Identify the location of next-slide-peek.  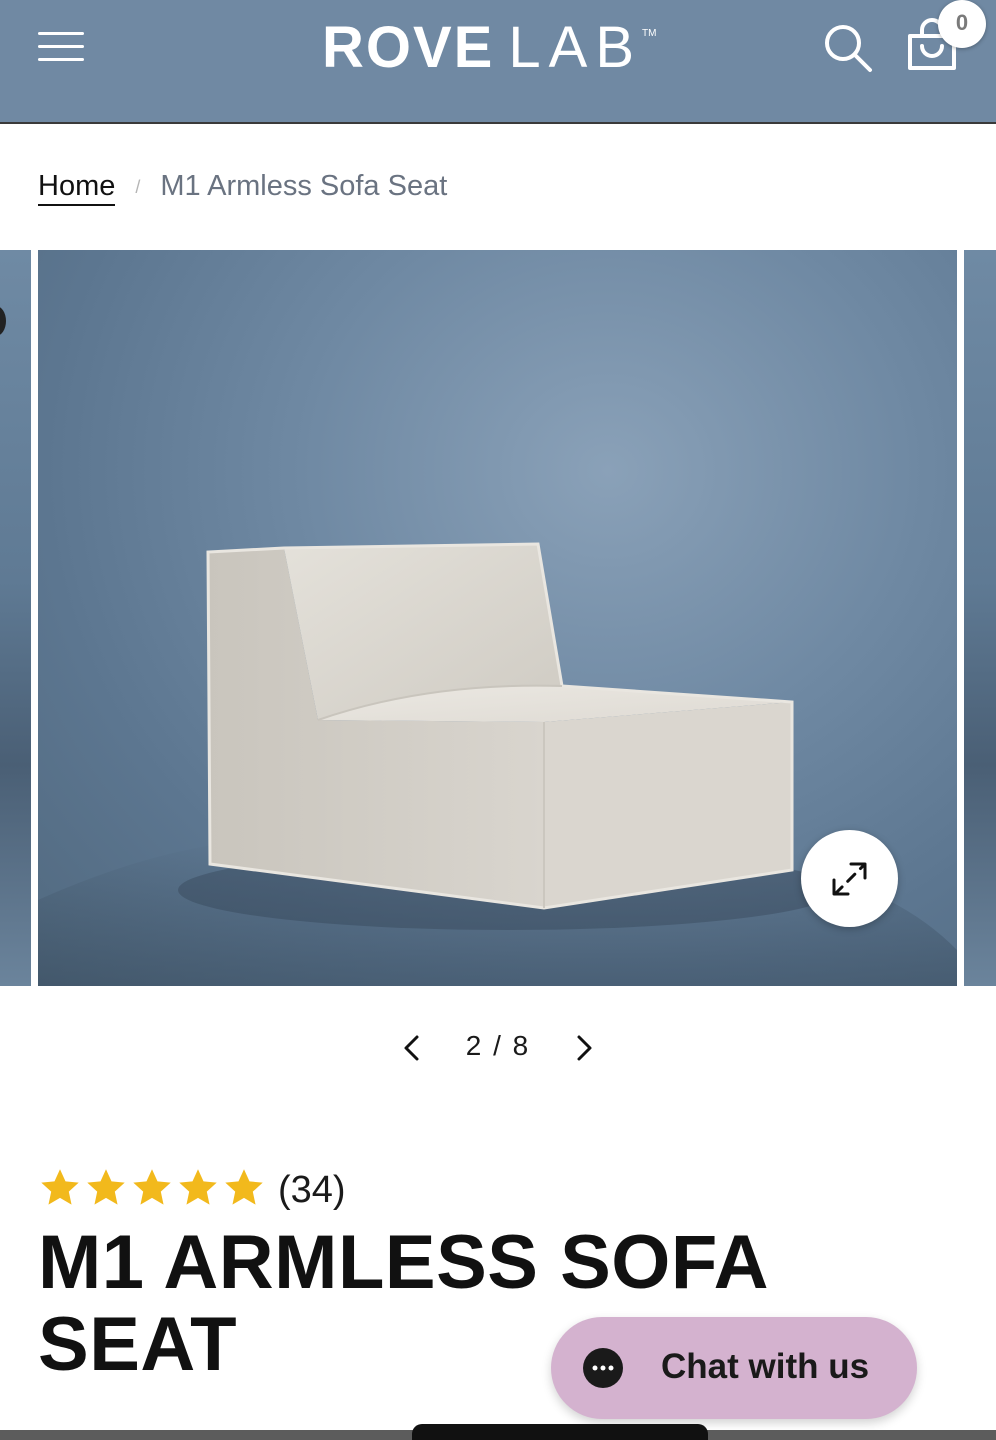
(980, 618).